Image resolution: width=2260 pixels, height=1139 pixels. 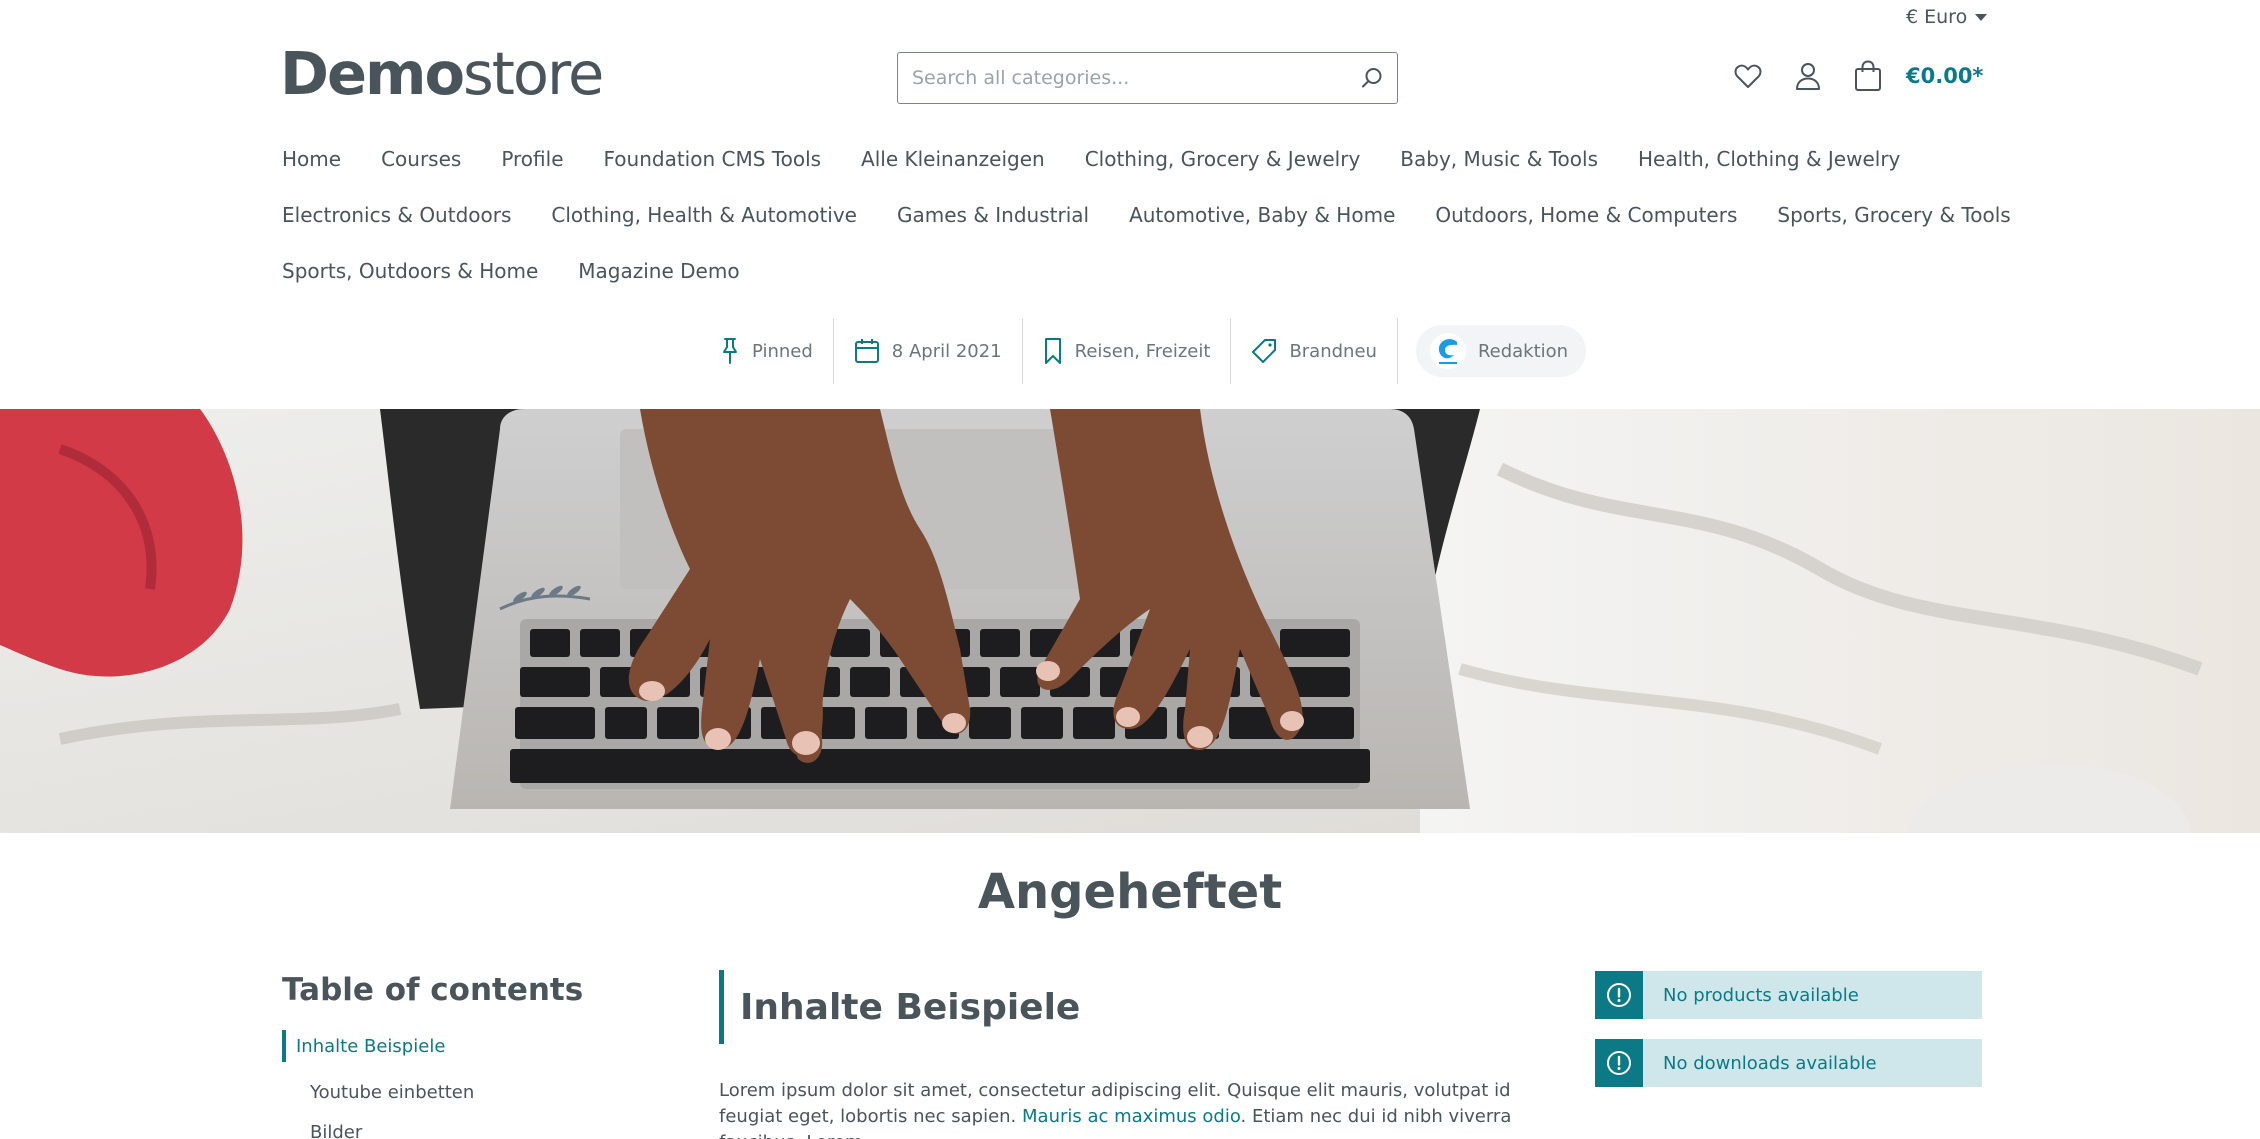 I want to click on user-icon, so click(x=1808, y=76).